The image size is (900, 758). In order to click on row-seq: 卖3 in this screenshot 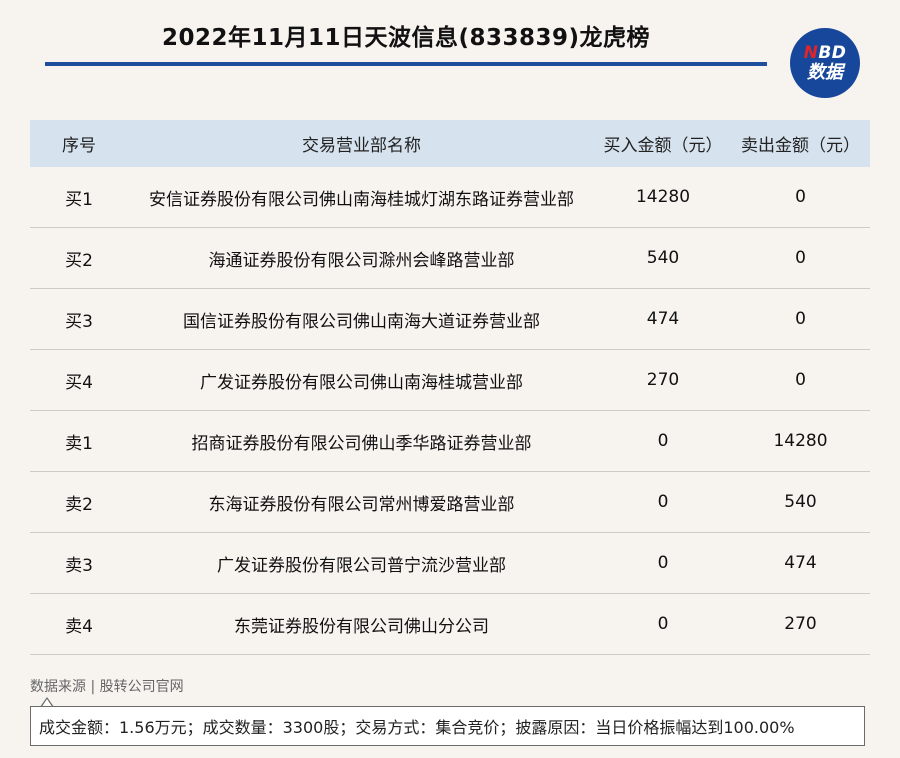, I will do `click(79, 563)`.